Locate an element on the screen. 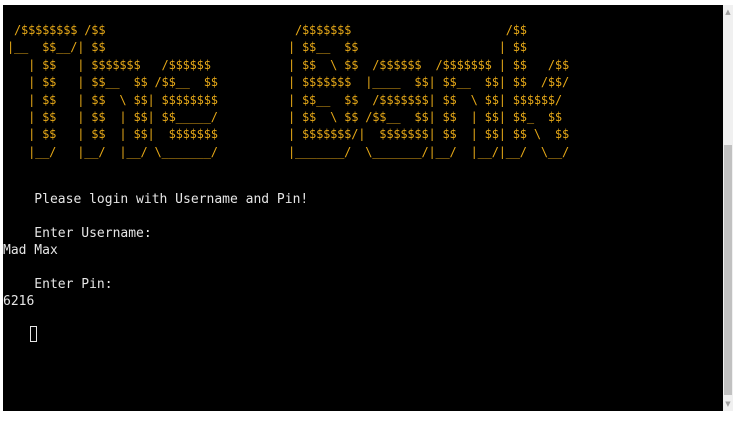  vertical-scrollbar: ▲ ▼ is located at coordinates (728, 208).